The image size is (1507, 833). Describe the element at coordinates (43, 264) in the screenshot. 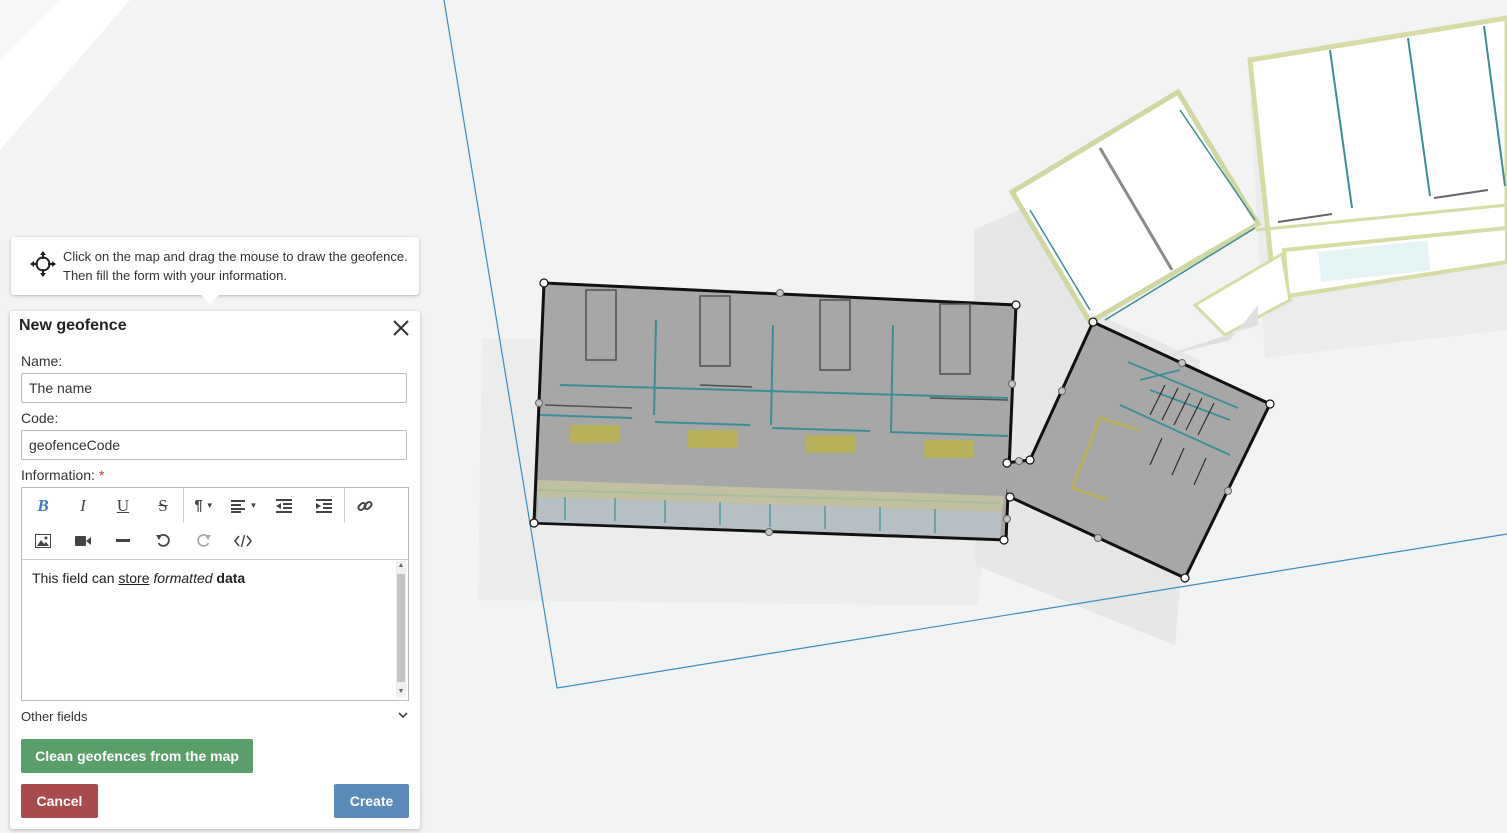

I see `crosshair-move-icon` at that location.